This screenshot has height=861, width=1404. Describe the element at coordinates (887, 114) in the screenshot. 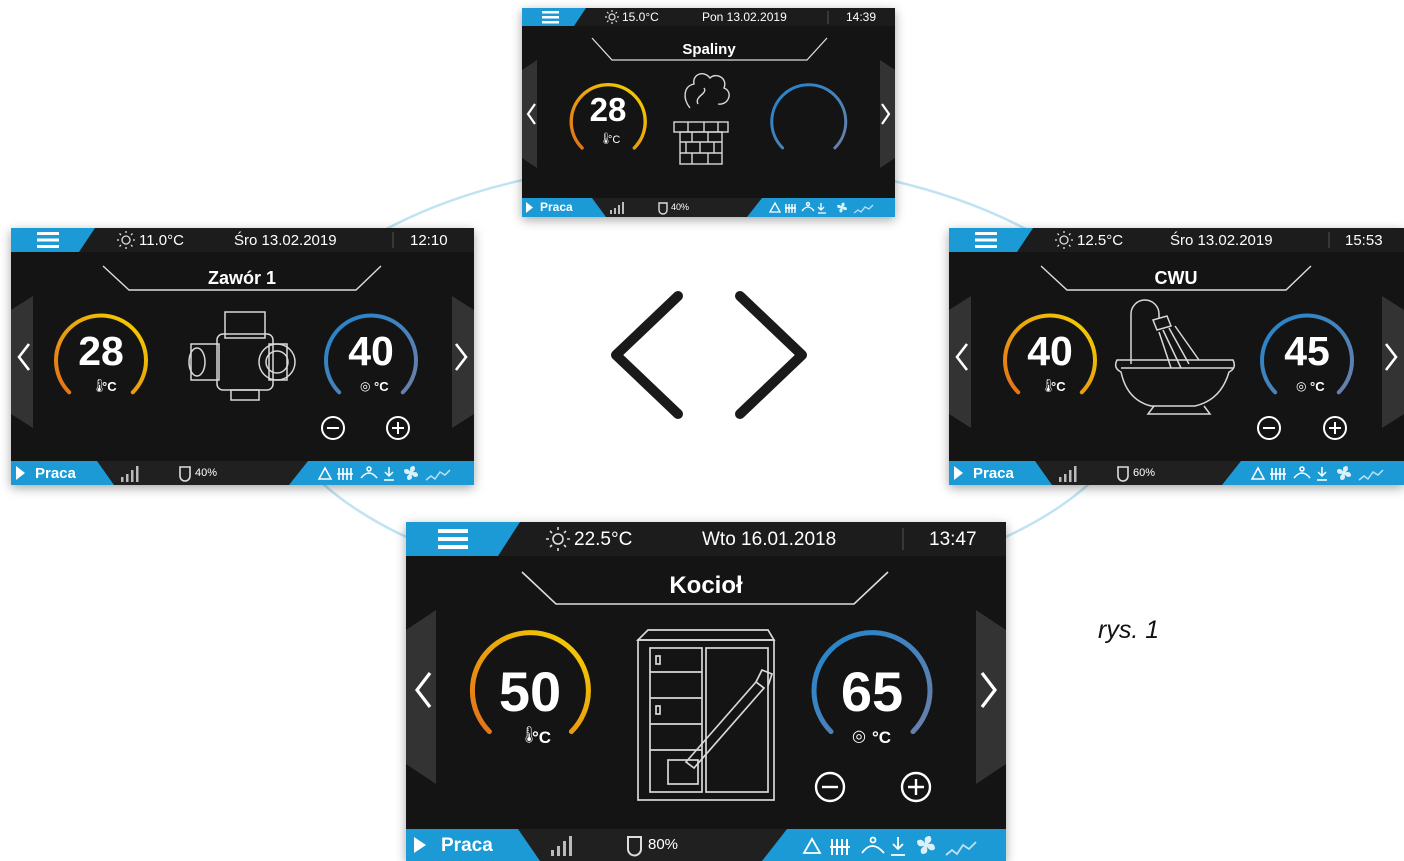

I see `next-arrow-bg` at that location.